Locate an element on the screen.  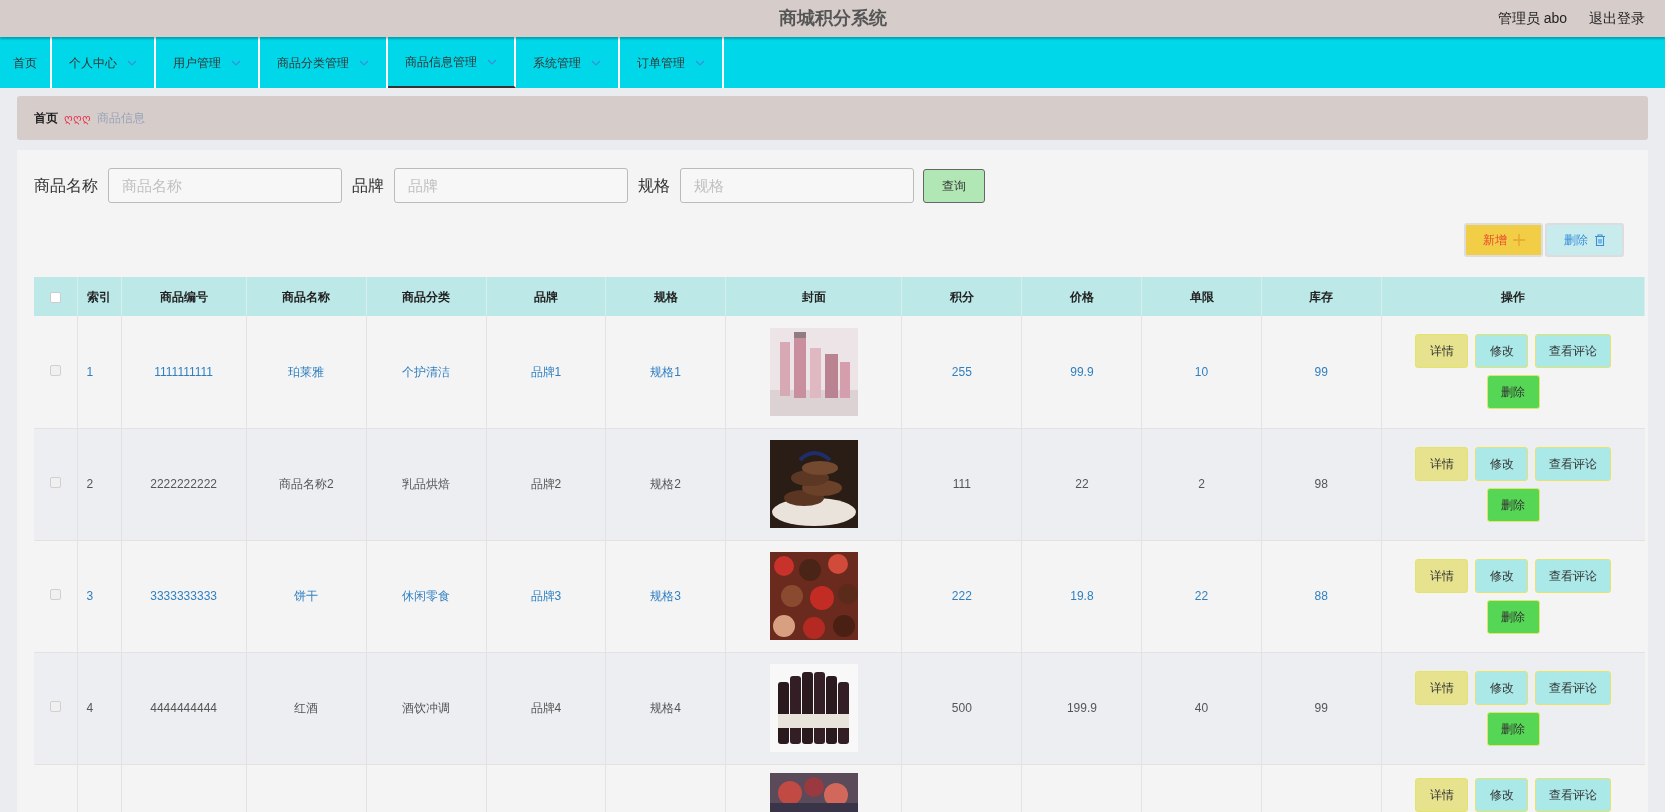
nav-tab: 系统管理 is located at coordinates (568, 62).